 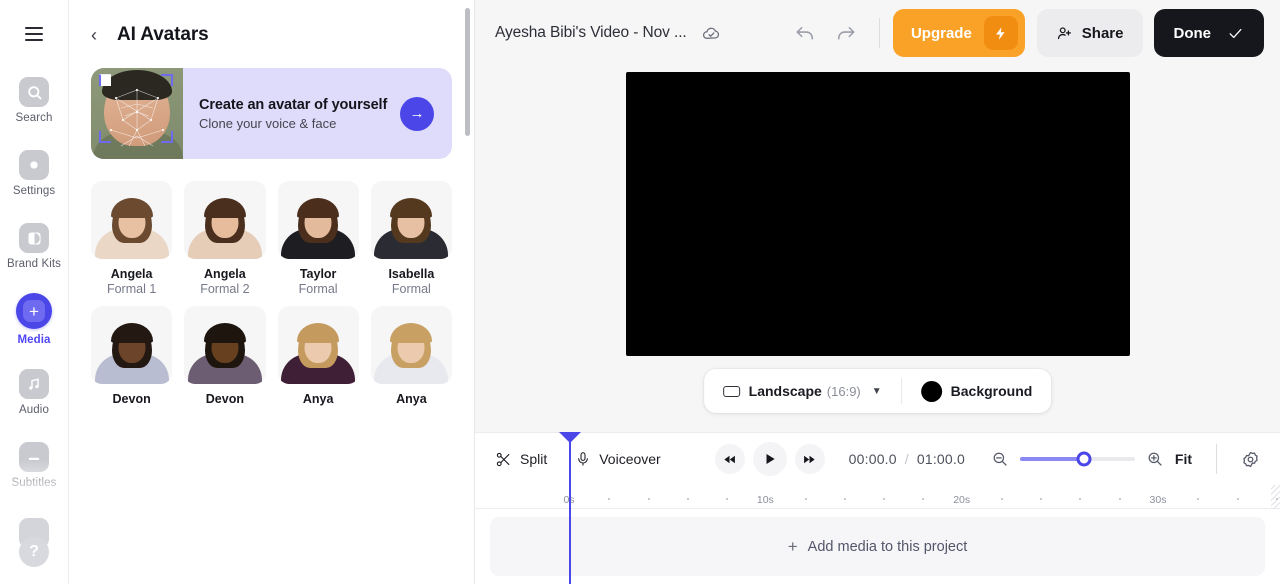 I want to click on time-display: 00:00.0 / 01:00.0, so click(x=907, y=459).